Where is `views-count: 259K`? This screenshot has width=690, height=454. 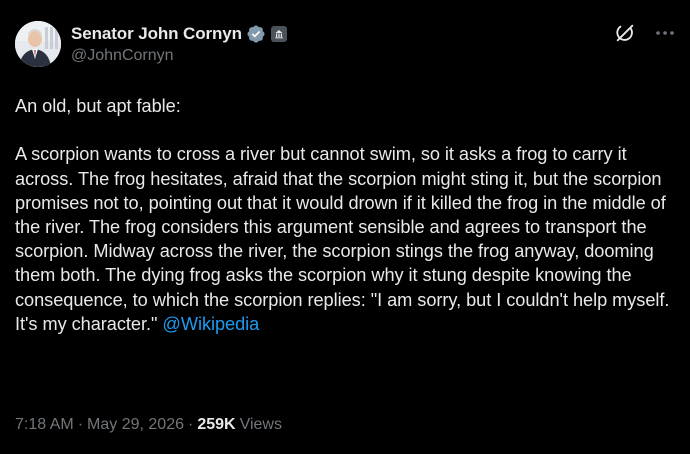
views-count: 259K is located at coordinates (216, 425).